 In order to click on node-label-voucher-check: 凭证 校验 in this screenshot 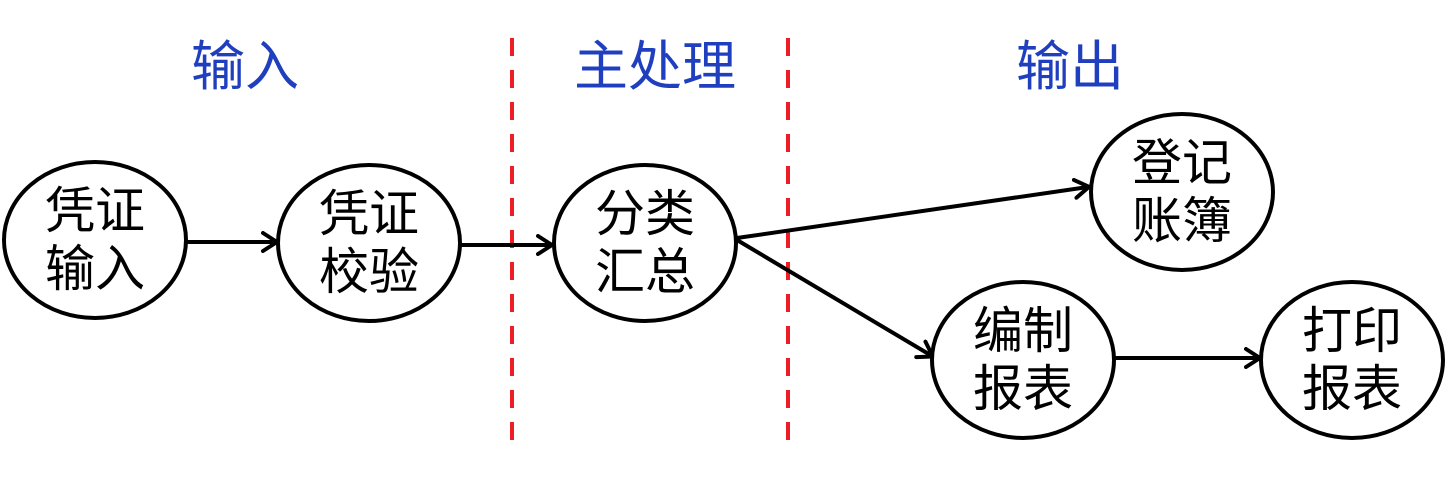, I will do `click(369, 243)`.